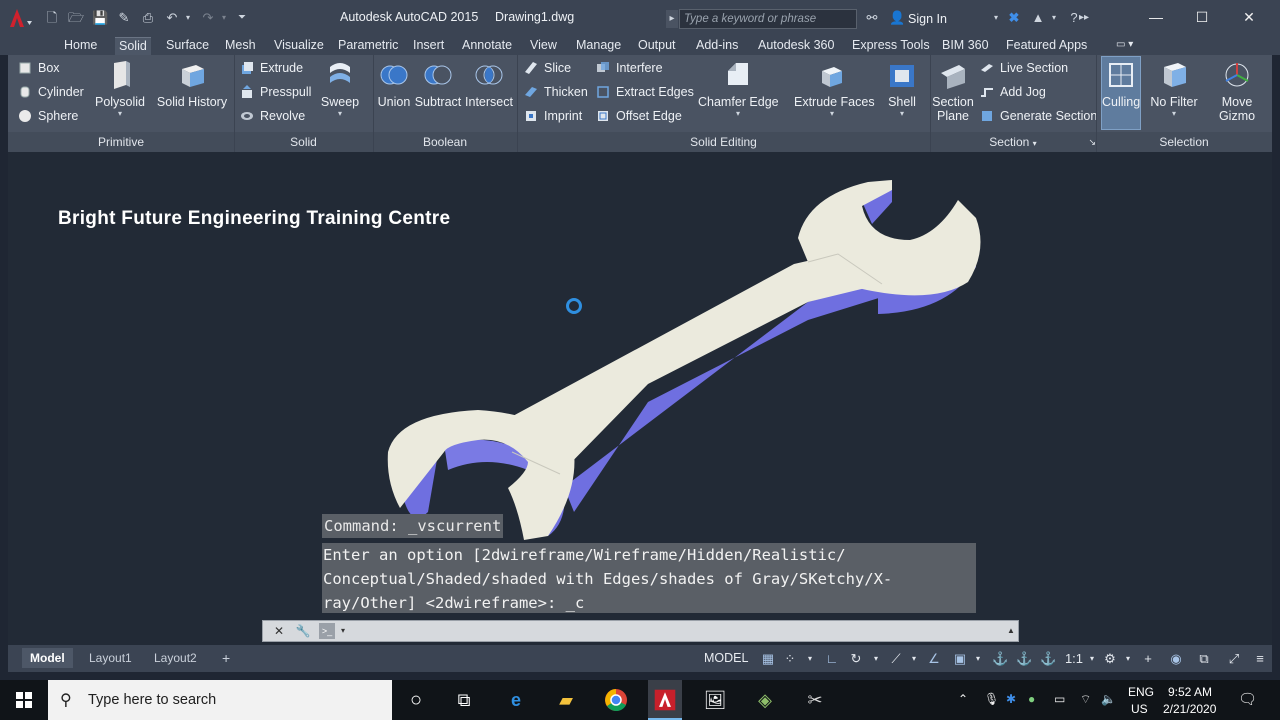 This screenshot has height=720, width=1280. What do you see at coordinates (1074, 659) in the screenshot?
I see `scale-value: 1:1` at bounding box center [1074, 659].